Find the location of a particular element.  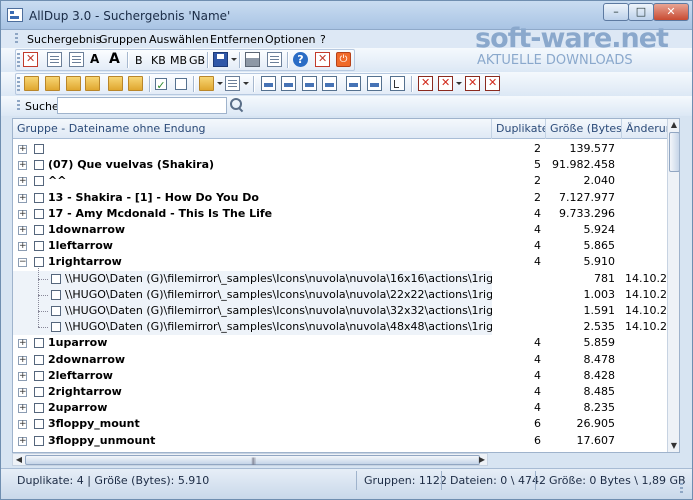

unit-gb-button: GB is located at coordinates (197, 60).